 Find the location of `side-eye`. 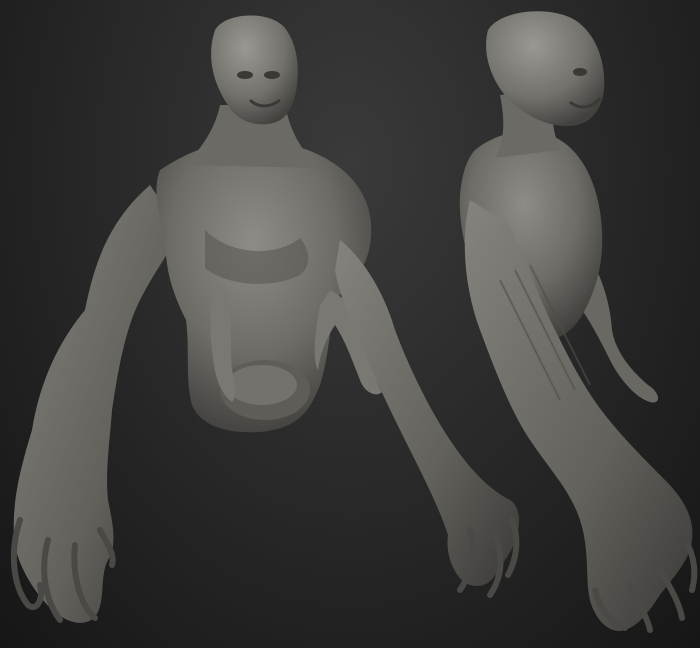

side-eye is located at coordinates (580, 72).